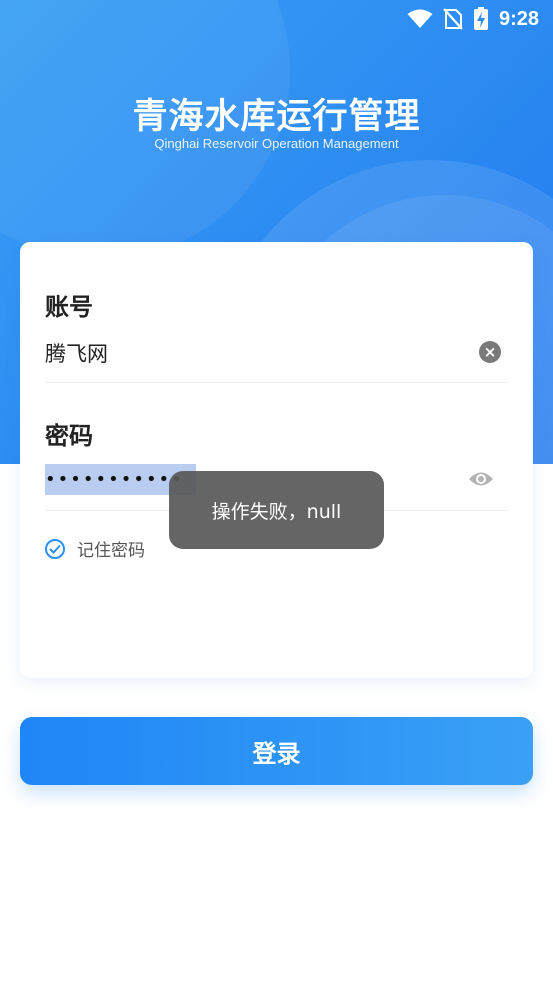 The image size is (553, 983). Describe the element at coordinates (276, 751) in the screenshot. I see `login-button: 登录` at that location.